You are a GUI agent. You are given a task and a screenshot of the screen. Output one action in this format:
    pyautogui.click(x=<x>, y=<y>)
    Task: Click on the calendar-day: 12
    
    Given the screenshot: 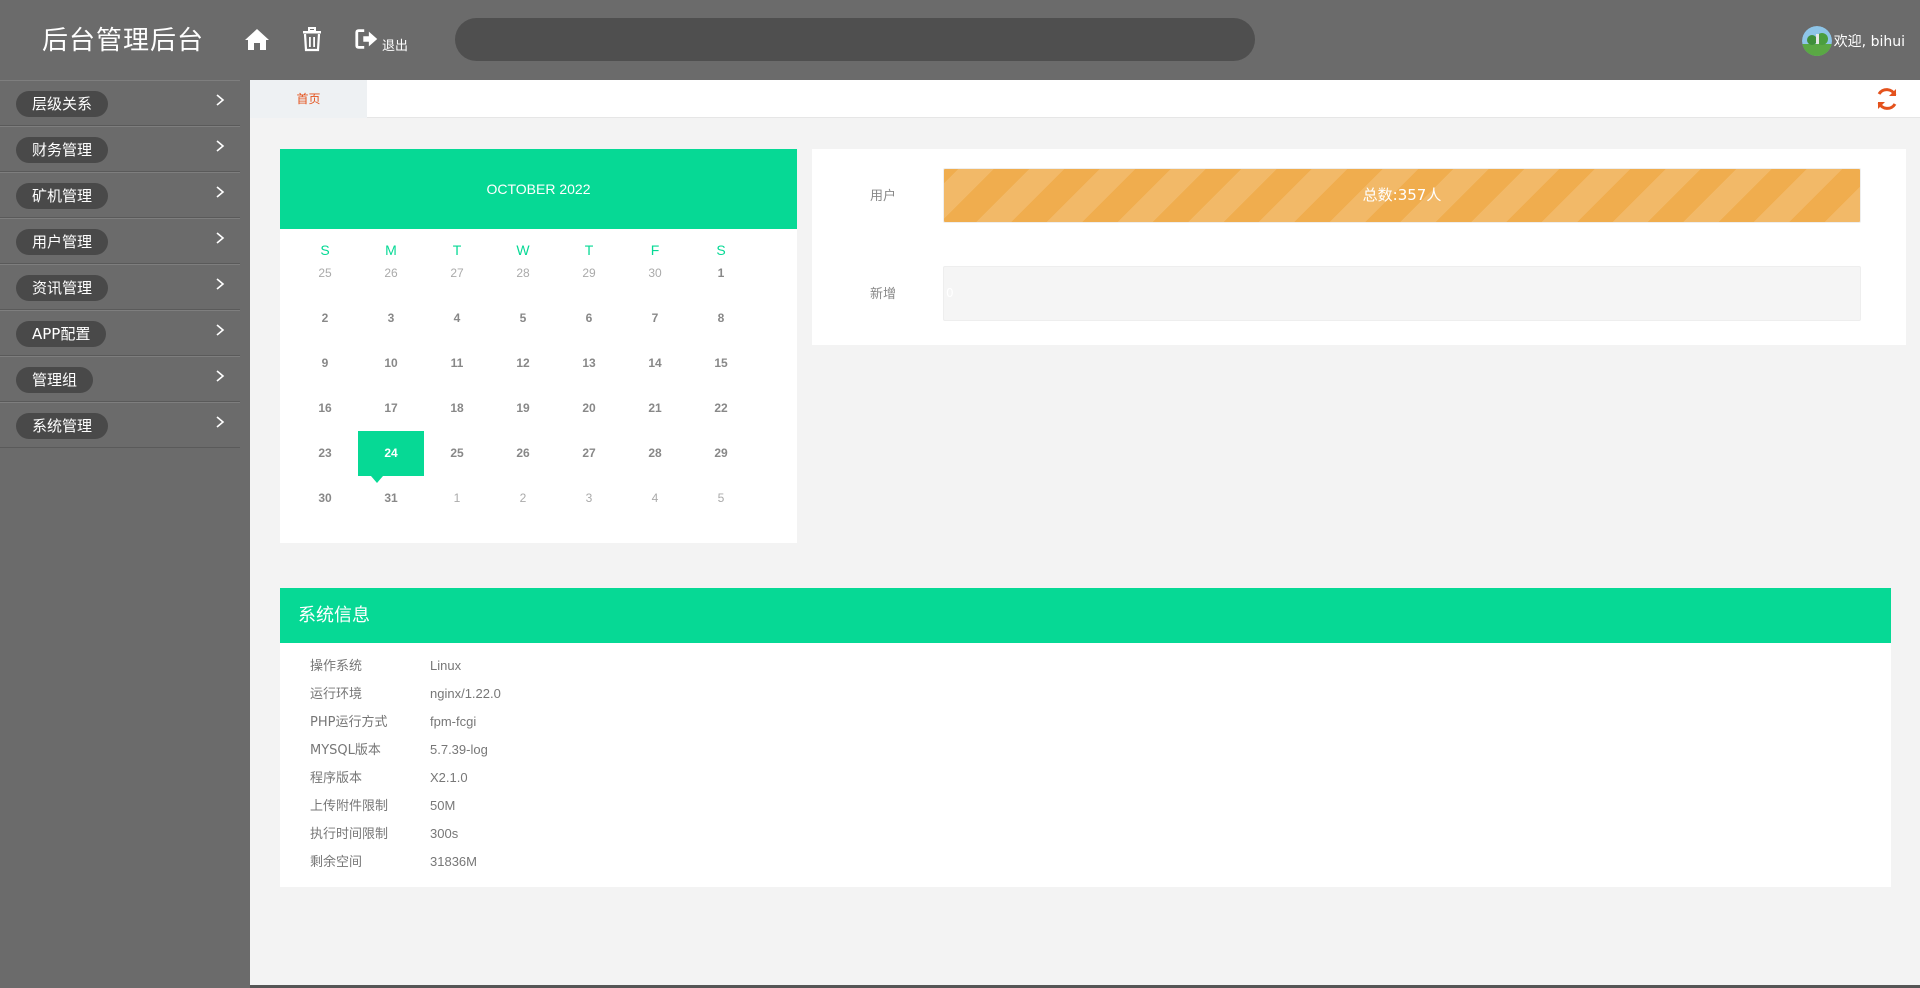 What is the action you would take?
    pyautogui.click(x=523, y=363)
    